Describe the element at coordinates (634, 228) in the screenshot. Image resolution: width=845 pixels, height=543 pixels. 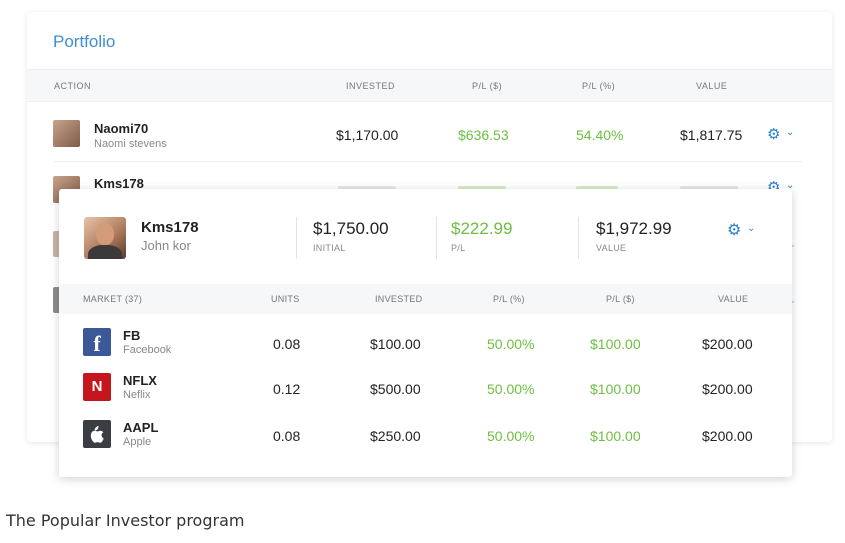
I see `stat-value-value: $1,972.99` at that location.